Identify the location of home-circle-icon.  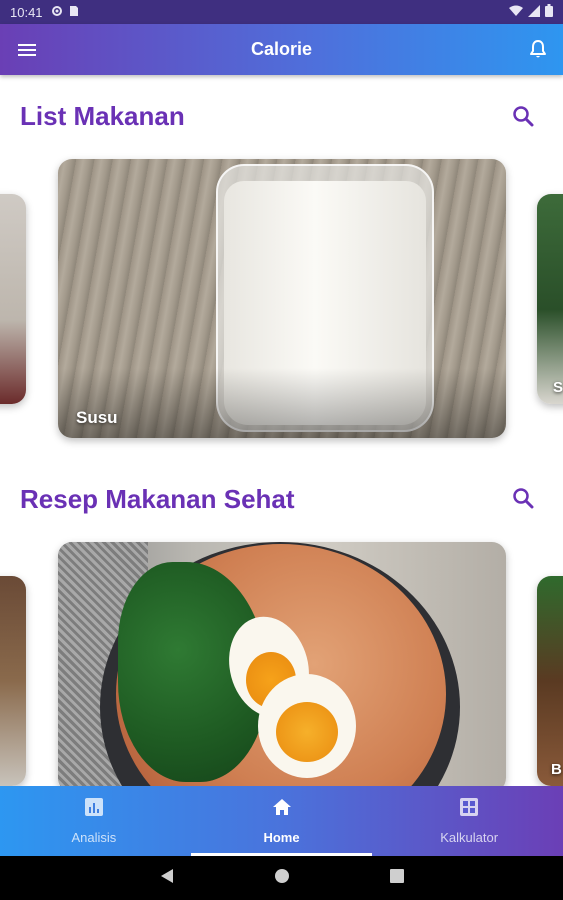
(282, 878).